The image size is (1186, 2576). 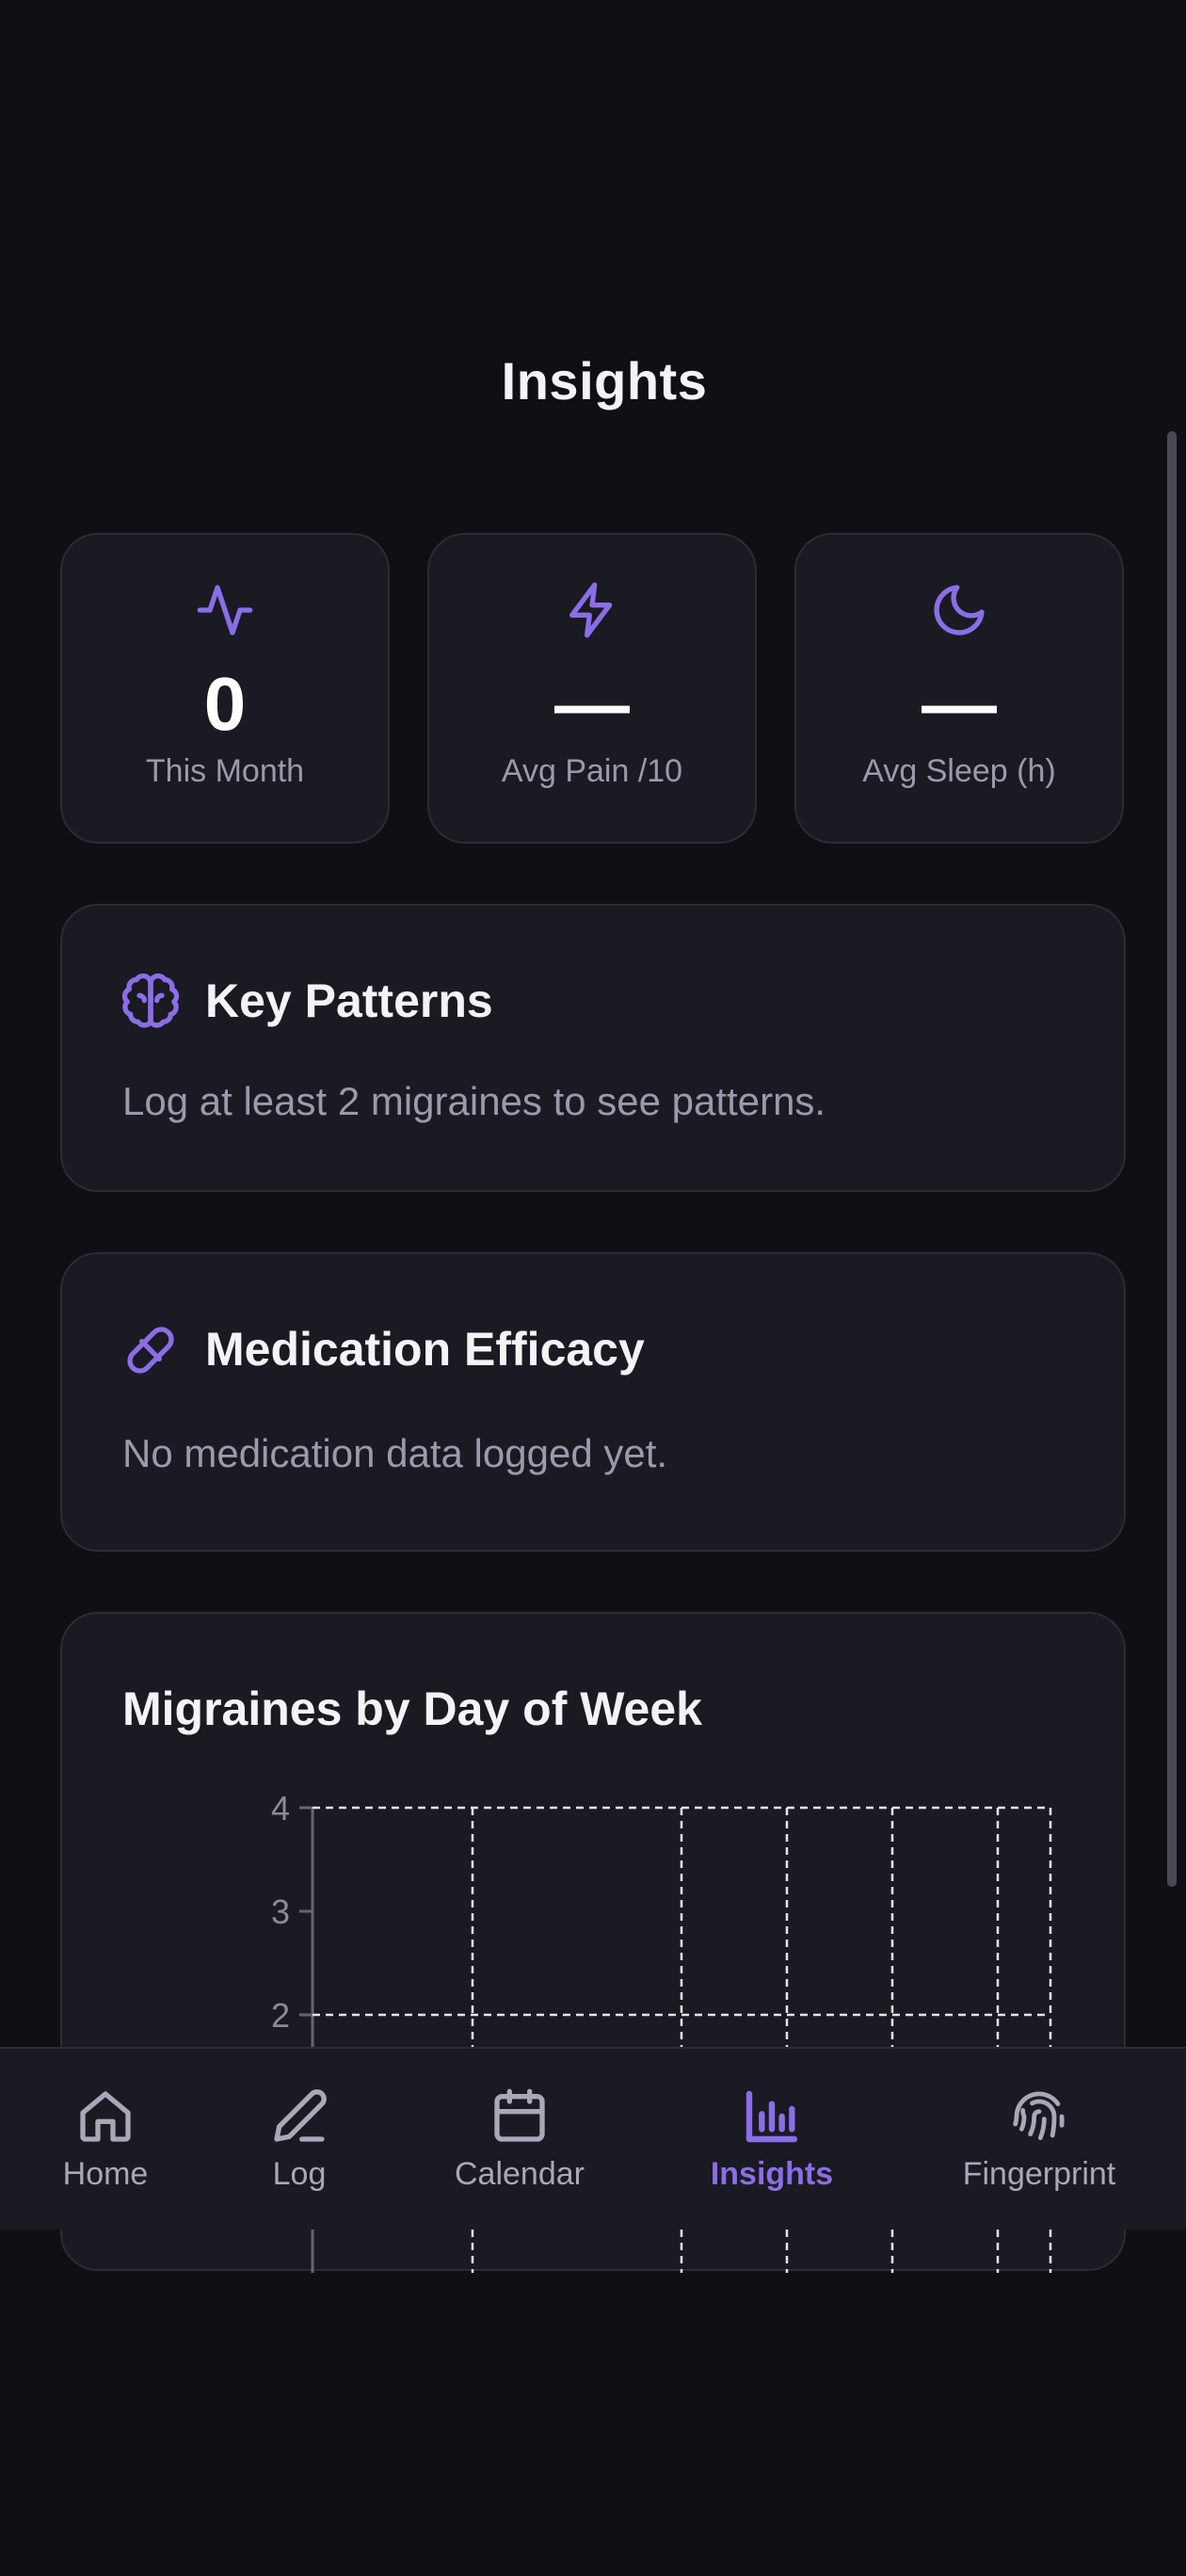 What do you see at coordinates (772, 2174) in the screenshot?
I see `nav-label: Insights` at bounding box center [772, 2174].